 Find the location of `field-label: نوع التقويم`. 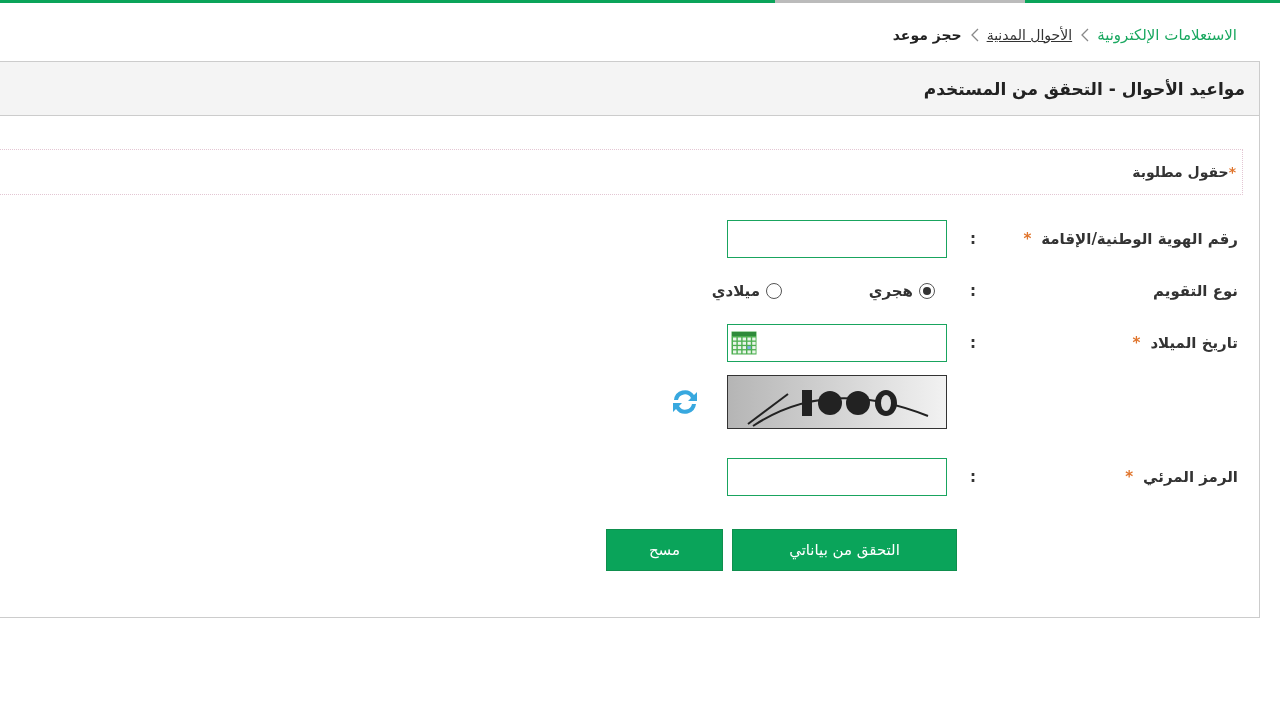

field-label: نوع التقويم is located at coordinates (1195, 291).